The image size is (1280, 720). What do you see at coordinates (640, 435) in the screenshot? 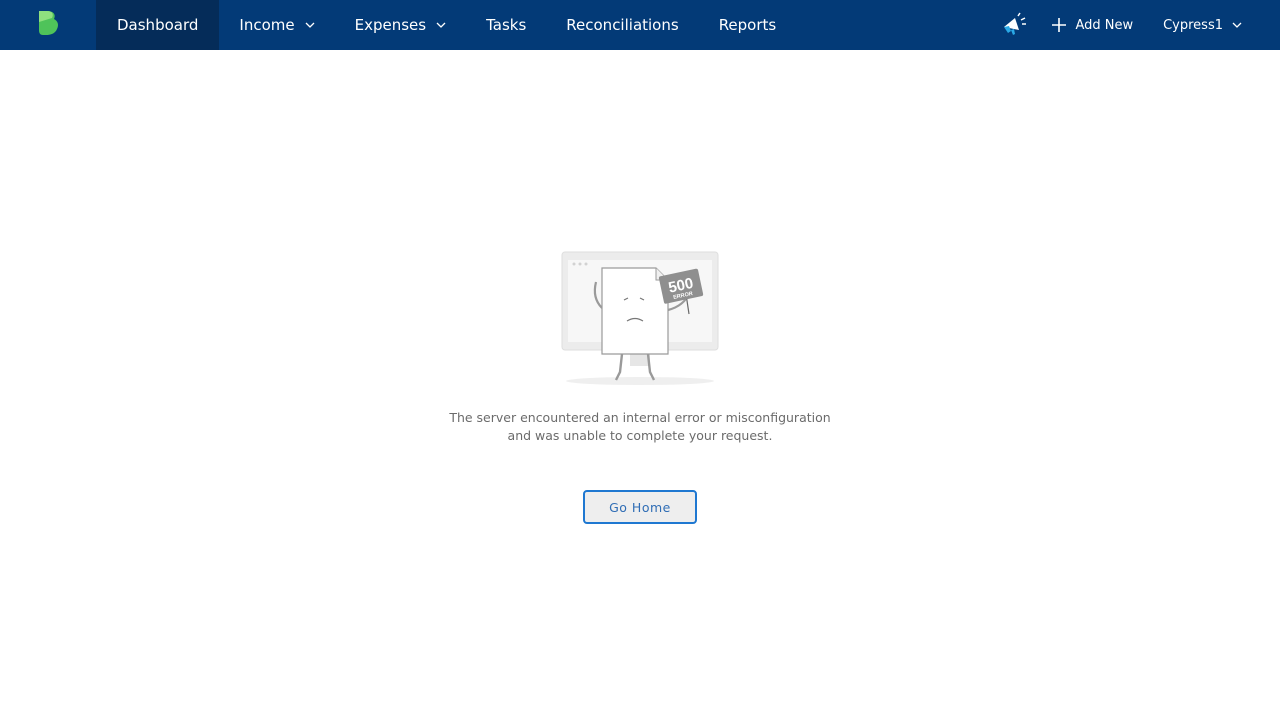
I see `error-message-line-2: and was unable to complete your request.` at bounding box center [640, 435].